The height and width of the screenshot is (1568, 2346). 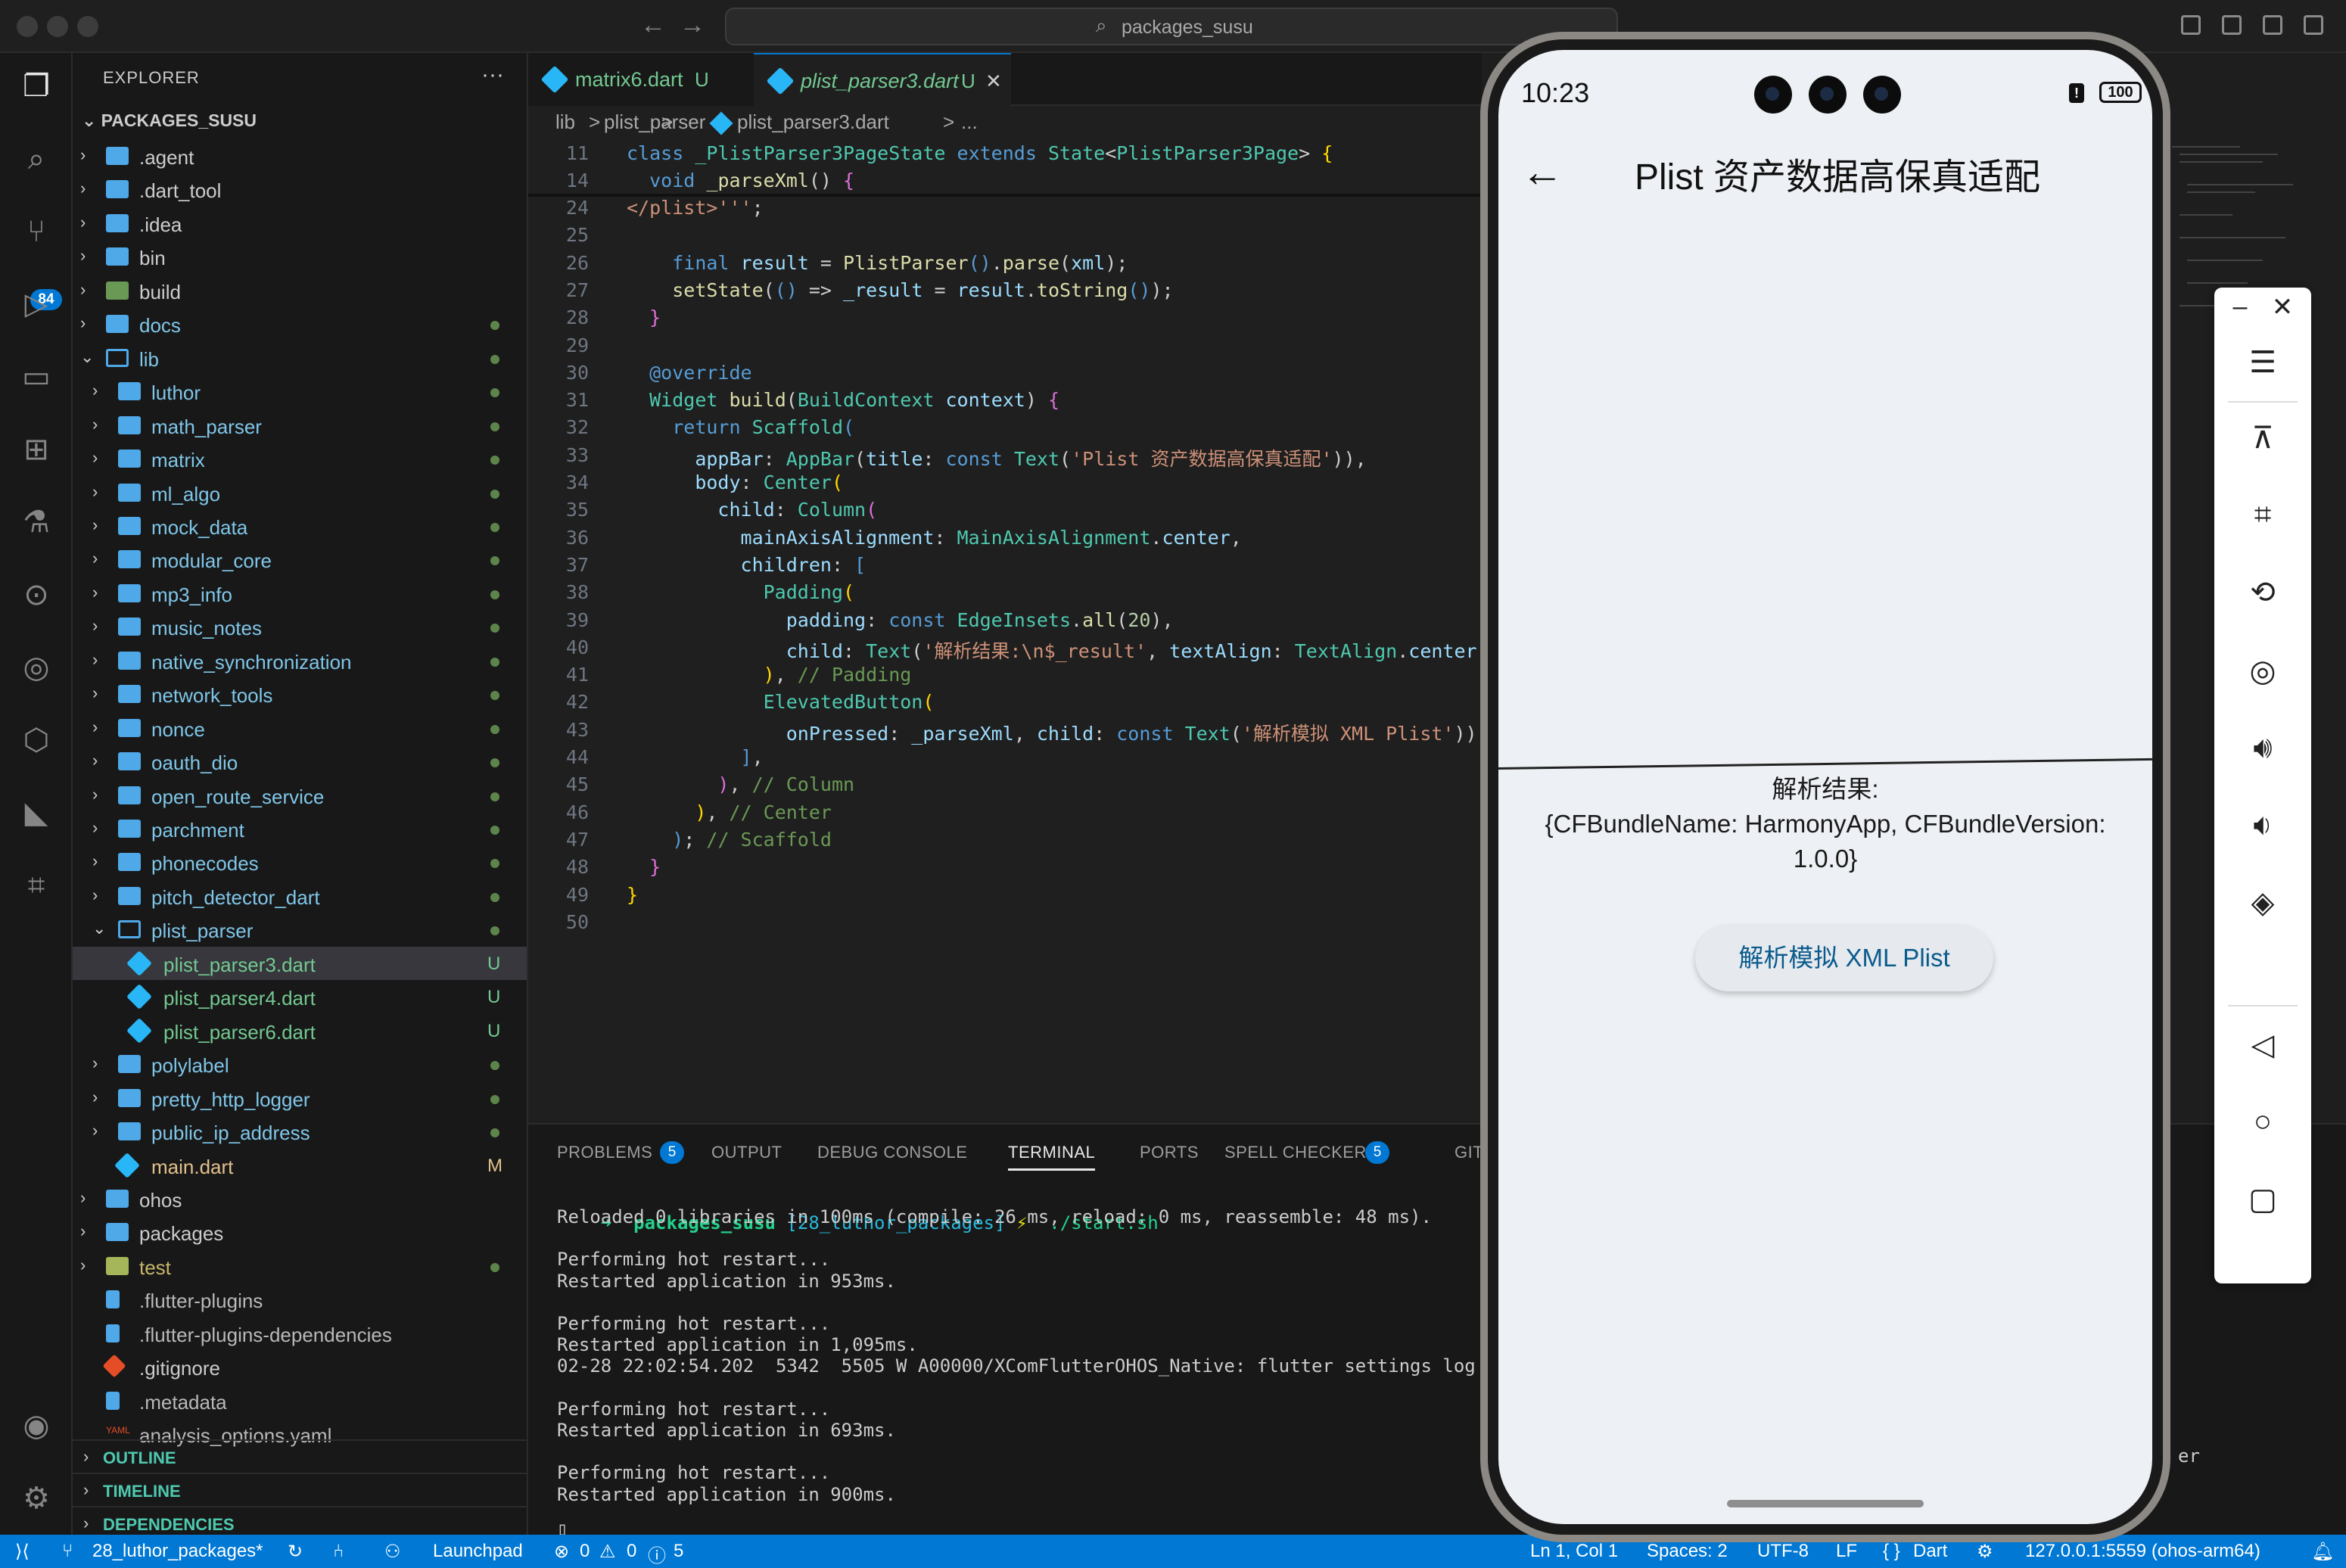 What do you see at coordinates (1574, 1551) in the screenshot?
I see `status-cursor-position: Ln 1, Col 1` at bounding box center [1574, 1551].